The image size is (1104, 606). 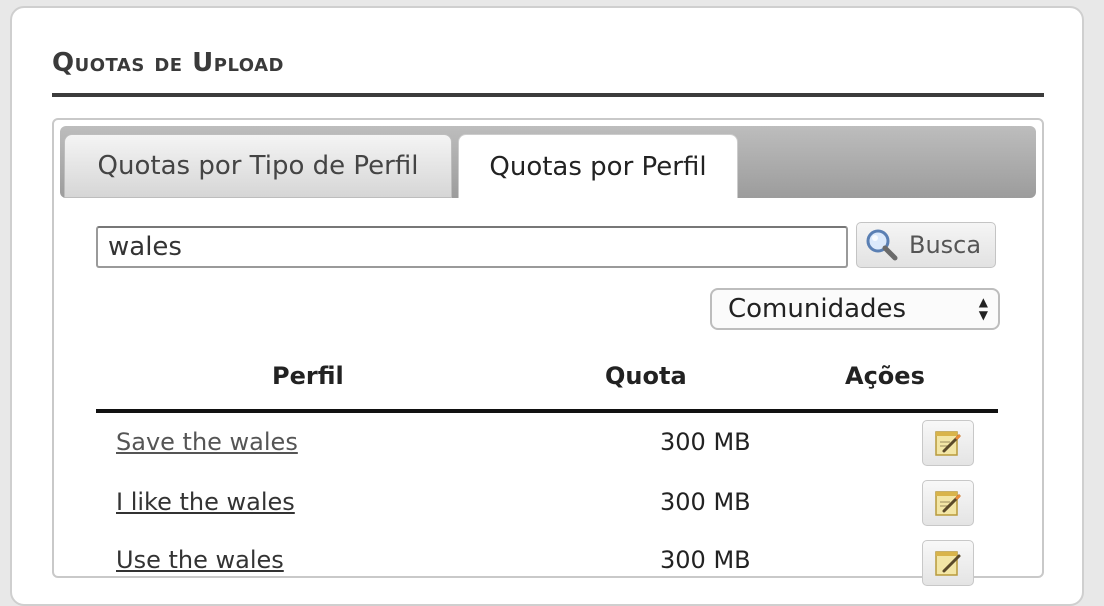 I want to click on search-button: Busca, so click(x=926, y=245).